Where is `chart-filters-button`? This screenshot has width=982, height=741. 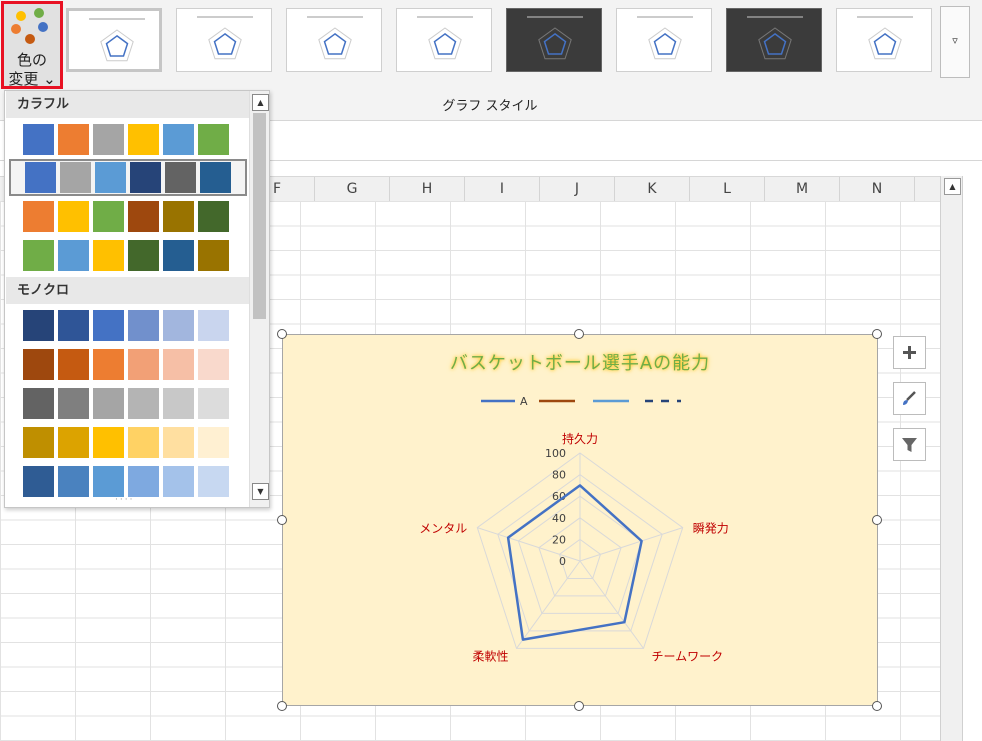 chart-filters-button is located at coordinates (909, 444).